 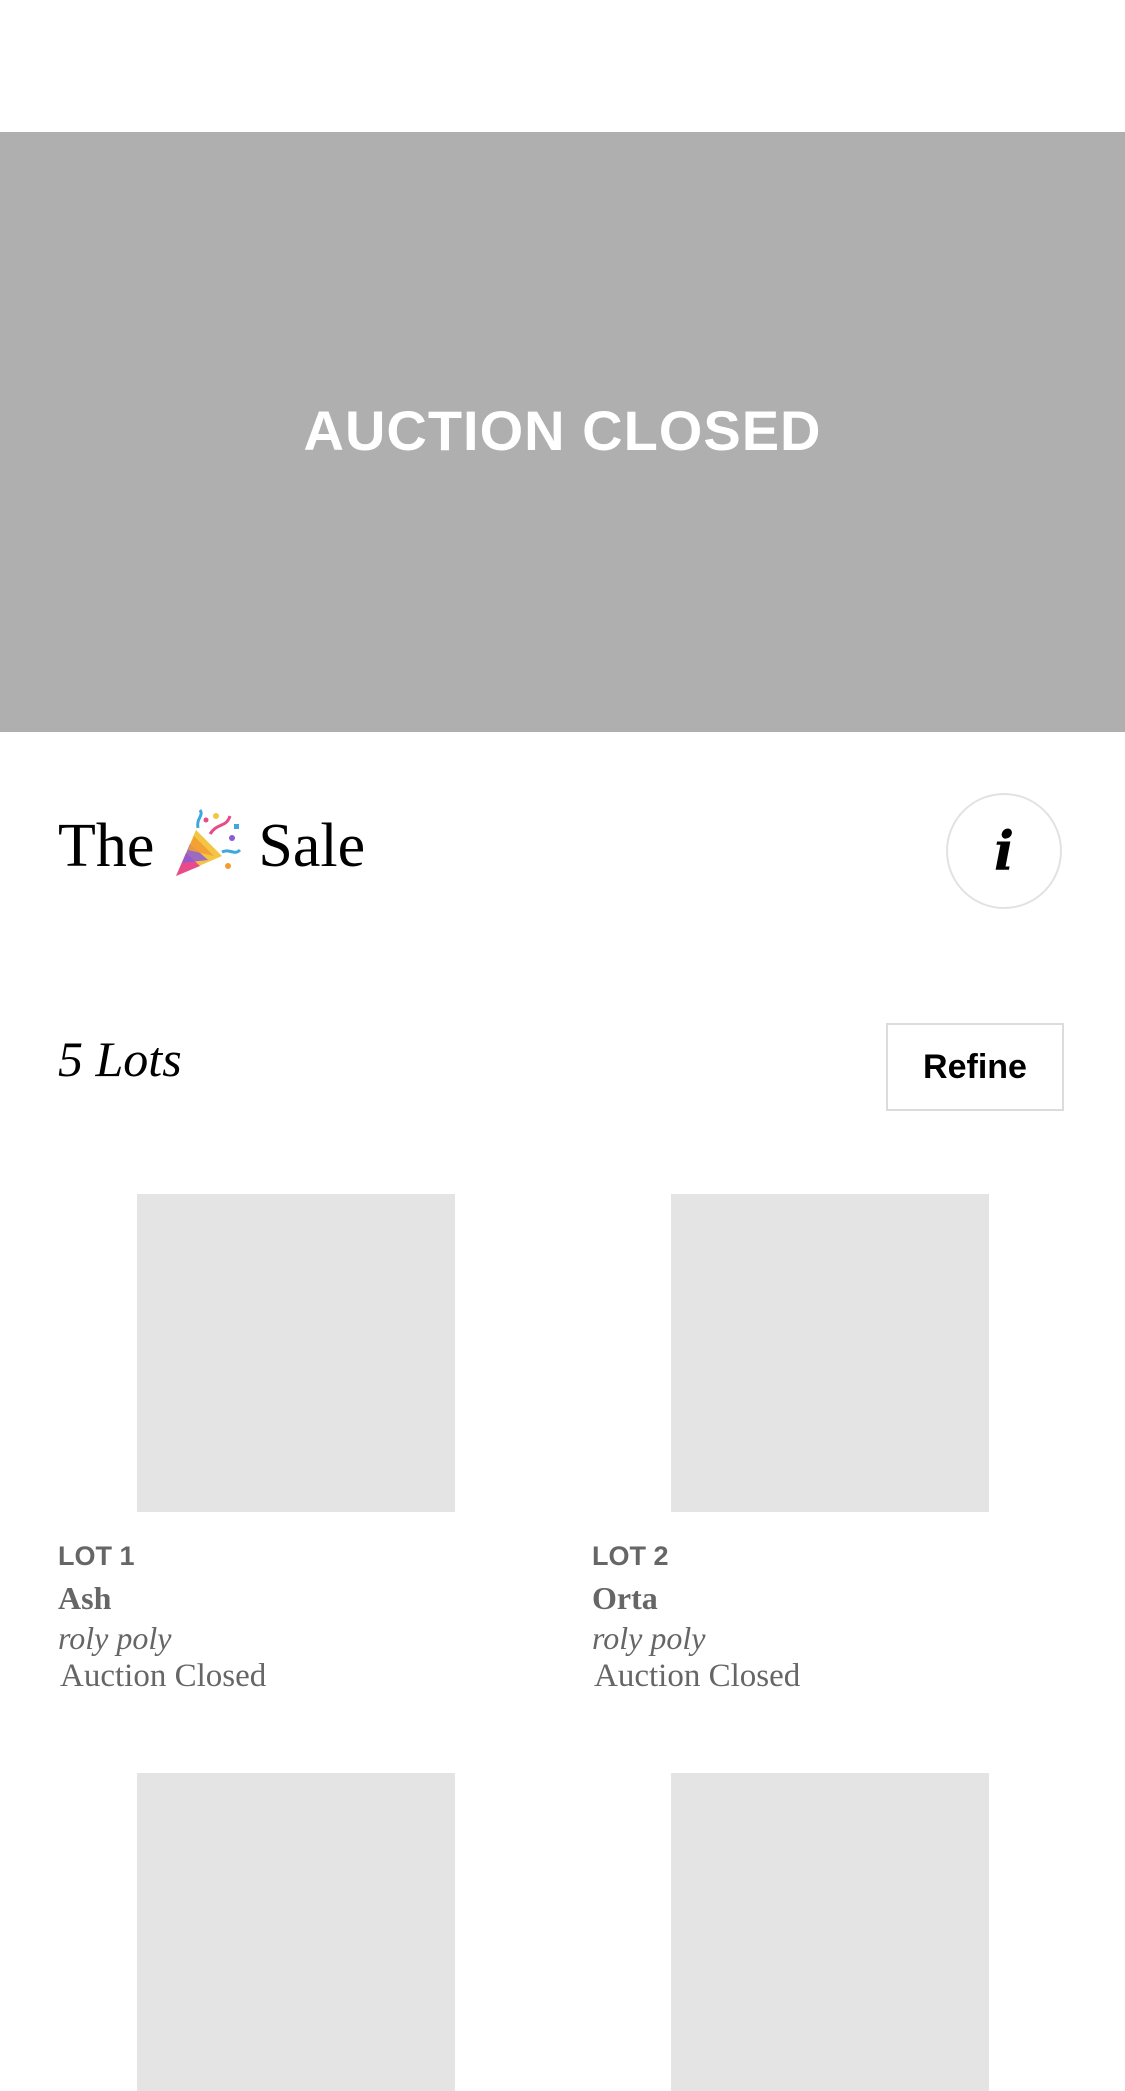 I want to click on auction-closed-label: AUCTION CLOSED, so click(x=562, y=430).